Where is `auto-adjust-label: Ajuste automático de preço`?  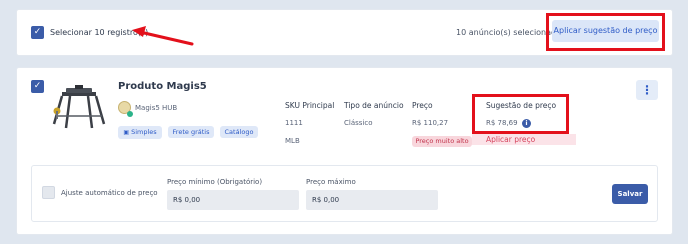 auto-adjust-label: Ajuste automático de preço is located at coordinates (109, 193).